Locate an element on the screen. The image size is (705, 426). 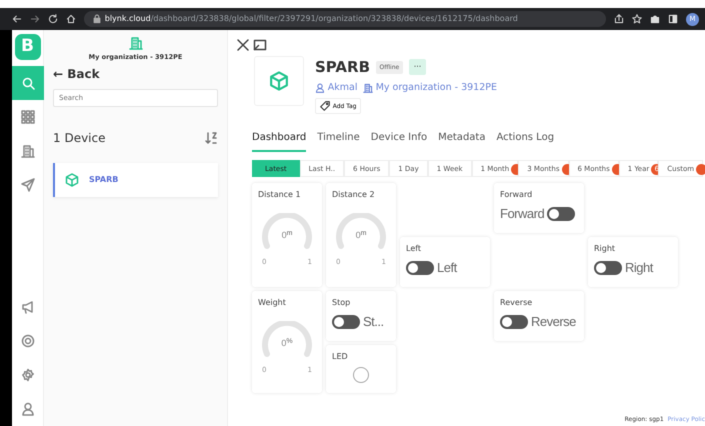
widget-title: Left is located at coordinates (414, 249).